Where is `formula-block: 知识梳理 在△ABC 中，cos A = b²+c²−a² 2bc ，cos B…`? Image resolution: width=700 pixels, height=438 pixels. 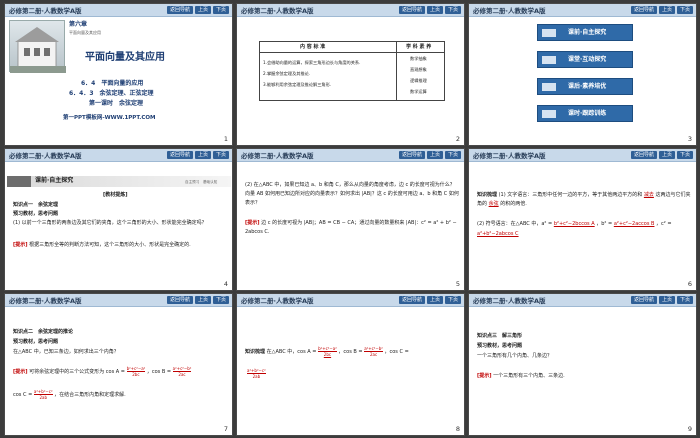 formula-block: 知识梳理 在△ABC 中，cos A = b²+c²−a² 2bc ，cos B… is located at coordinates (352, 352).